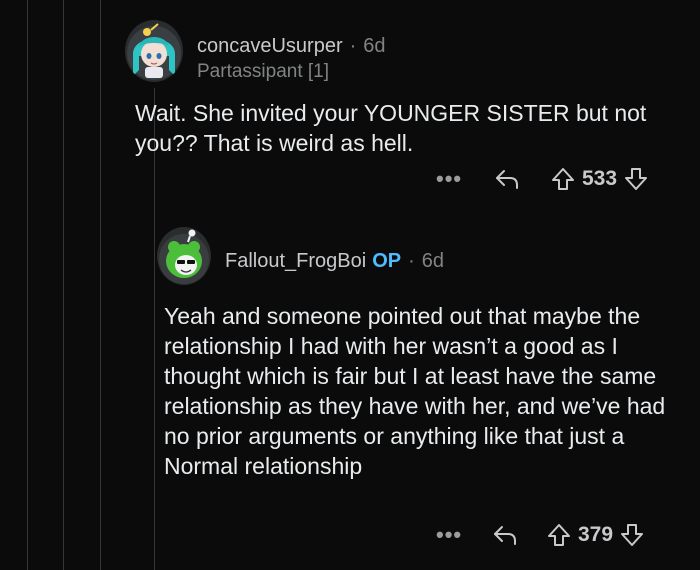 The height and width of the screenshot is (570, 700). What do you see at coordinates (540, 535) in the screenshot?
I see `comment-actions: ••• 379` at bounding box center [540, 535].